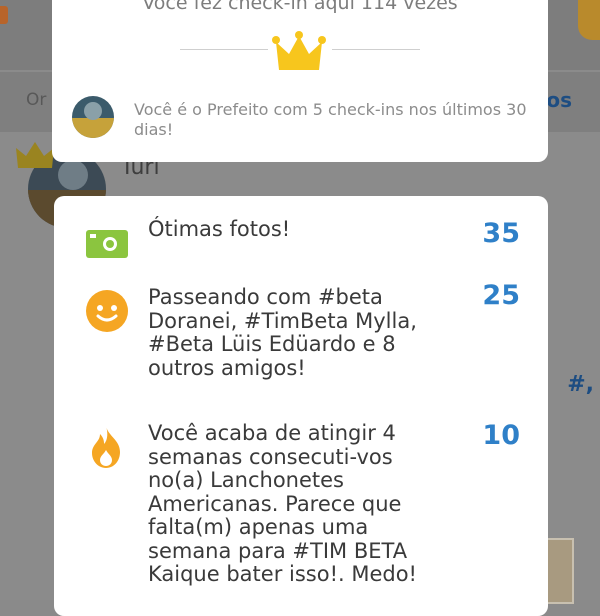  What do you see at coordinates (93, 117) in the screenshot?
I see `mayor-avatar` at bounding box center [93, 117].